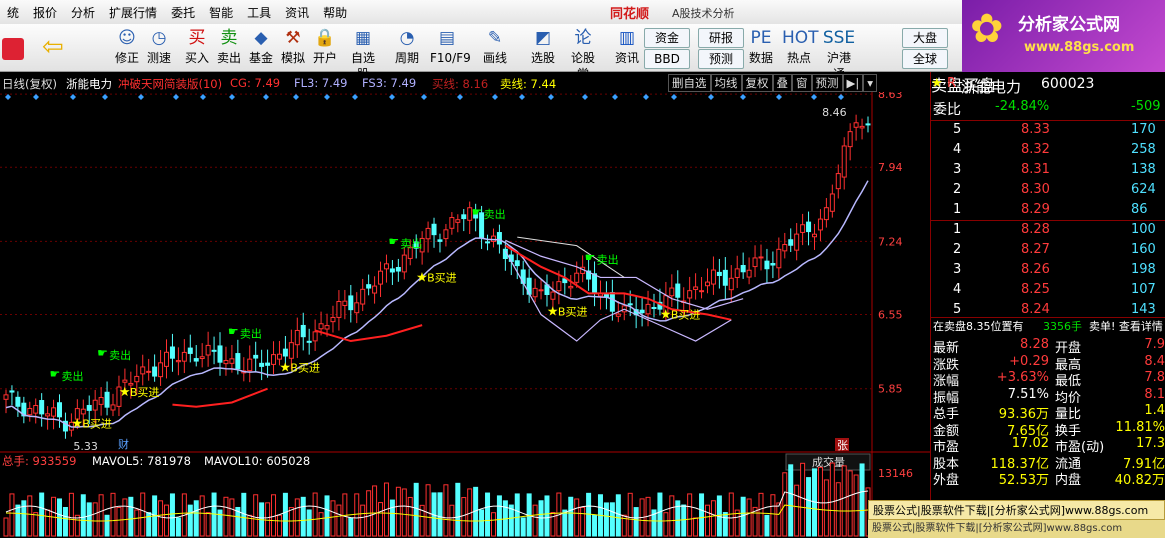 The image size is (1165, 538). What do you see at coordinates (761, 48) in the screenshot?
I see `toolbar-button-15: PE 数据` at bounding box center [761, 48].